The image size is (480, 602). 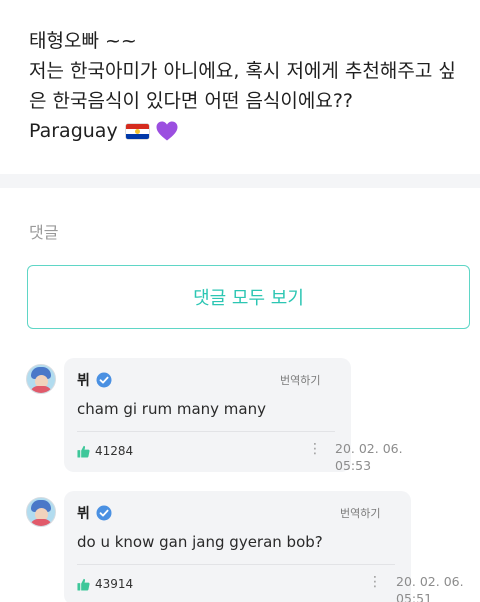 What do you see at coordinates (242, 71) in the screenshot?
I see `post-line: 저는 한국아미가 아니에요, 혹시 저에게 추천해주고 싶` at bounding box center [242, 71].